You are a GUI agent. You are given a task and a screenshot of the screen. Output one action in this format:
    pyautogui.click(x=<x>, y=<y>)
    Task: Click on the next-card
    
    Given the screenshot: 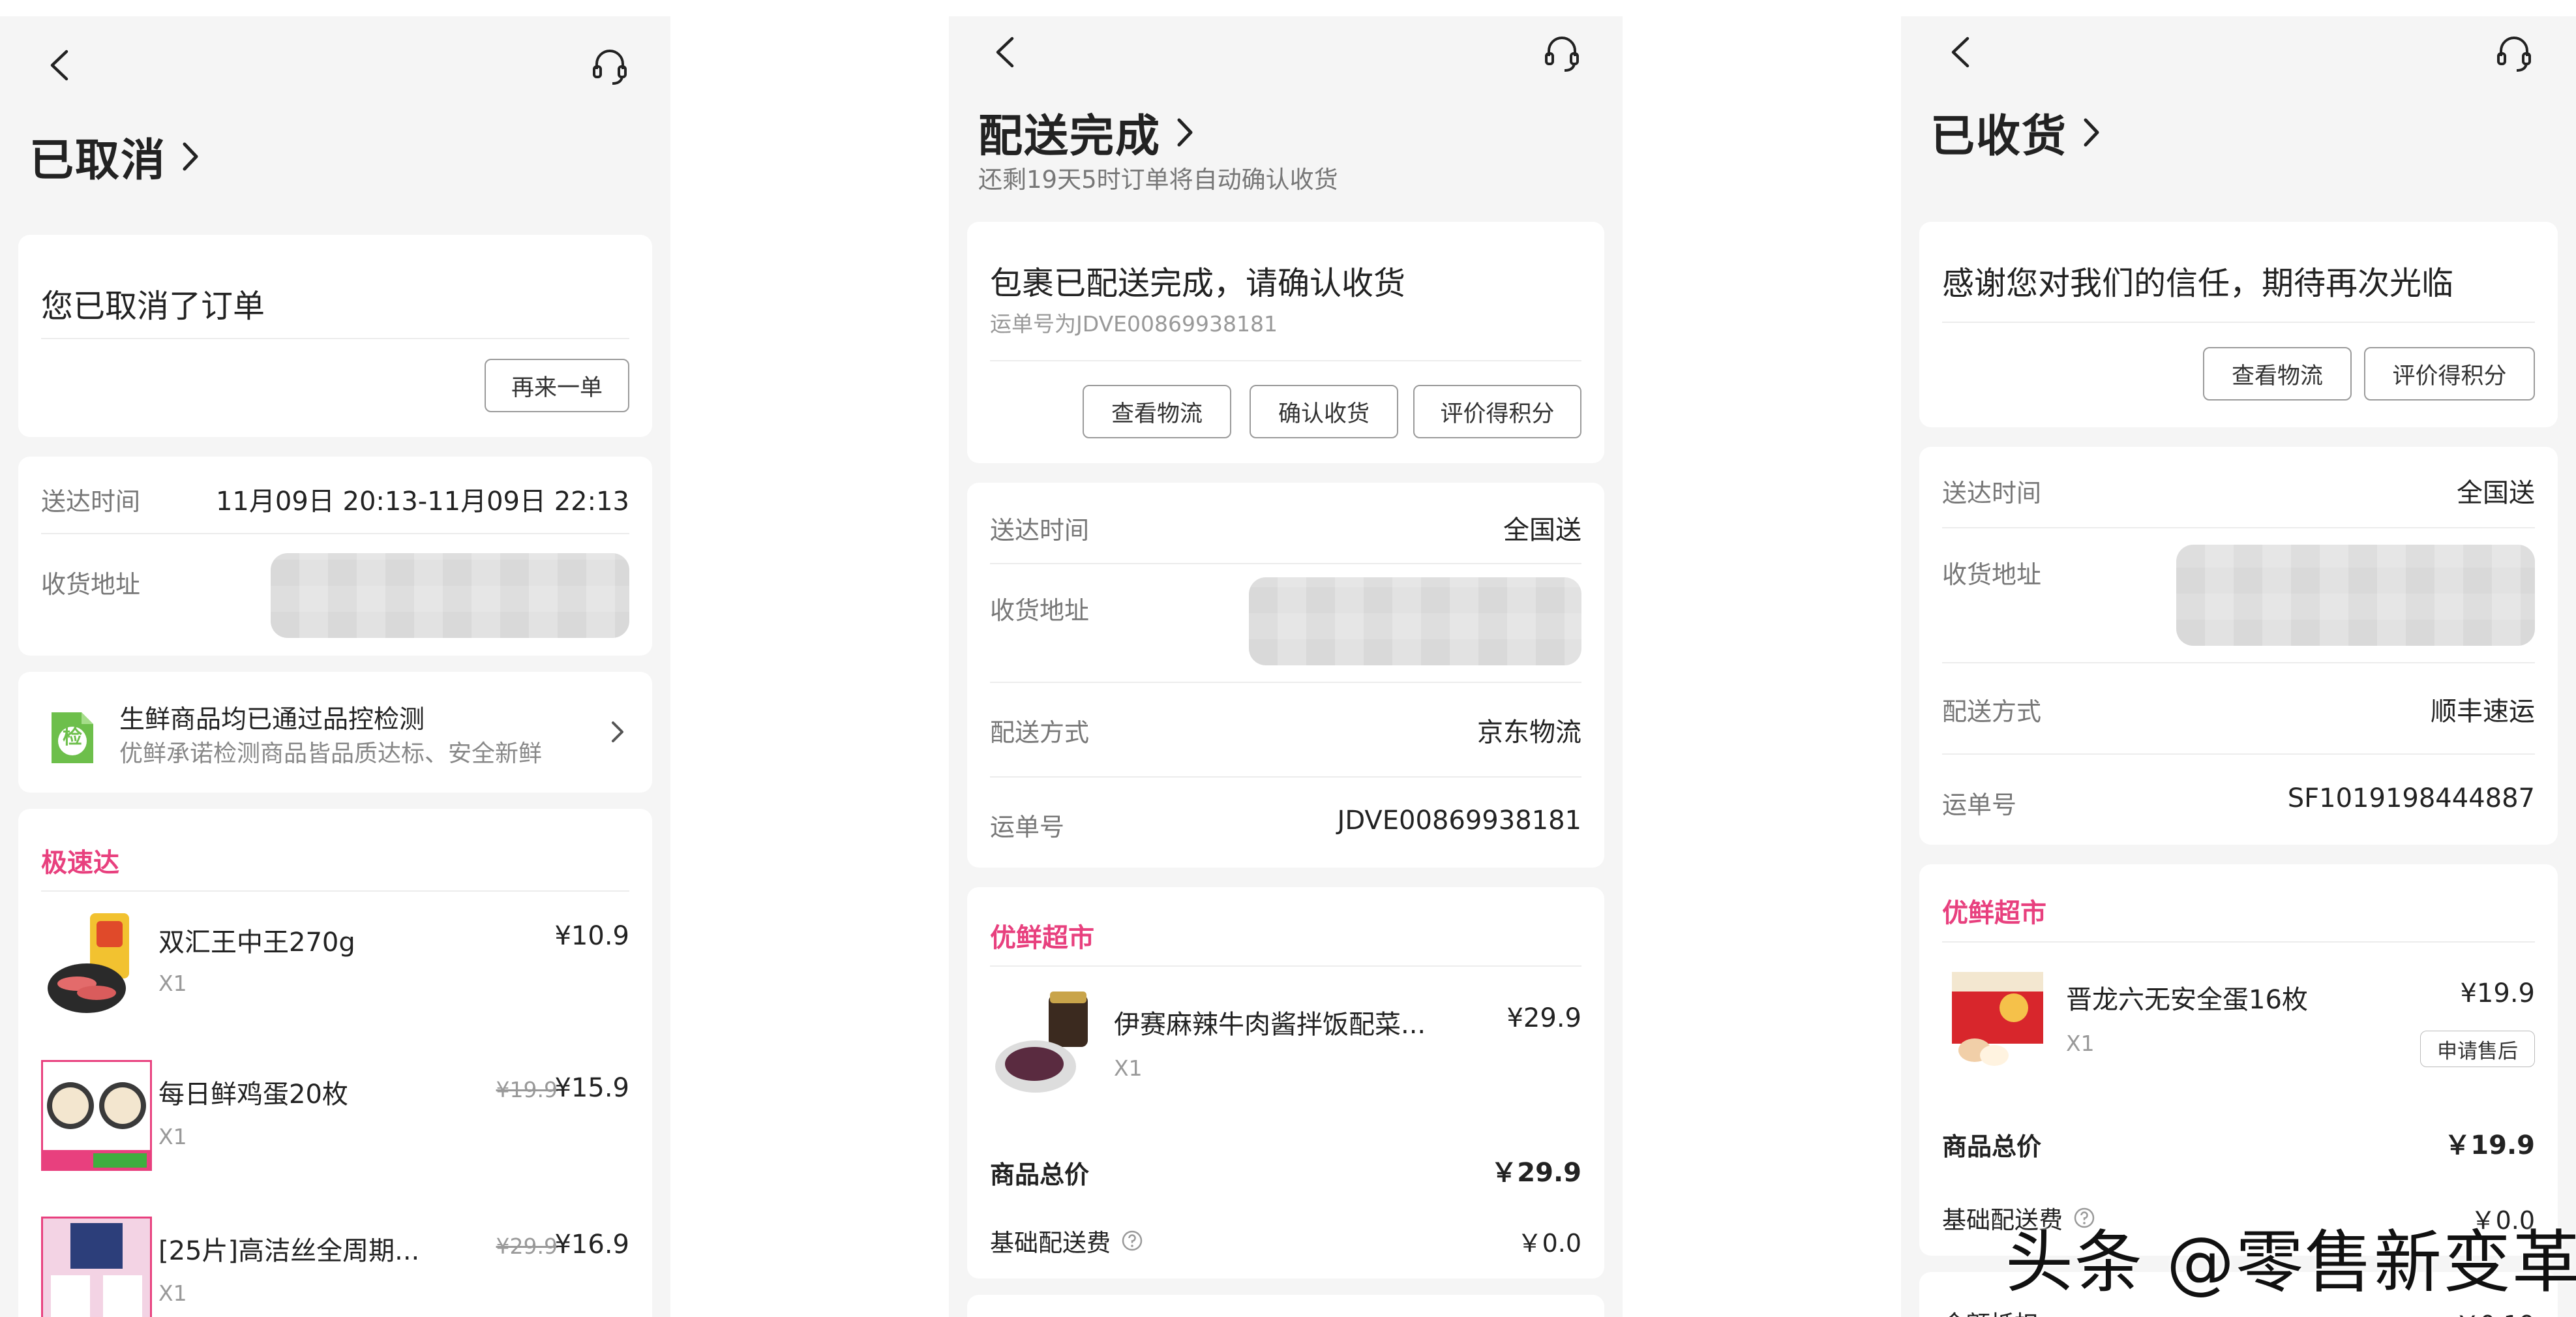 What is the action you would take?
    pyautogui.click(x=1285, y=1306)
    